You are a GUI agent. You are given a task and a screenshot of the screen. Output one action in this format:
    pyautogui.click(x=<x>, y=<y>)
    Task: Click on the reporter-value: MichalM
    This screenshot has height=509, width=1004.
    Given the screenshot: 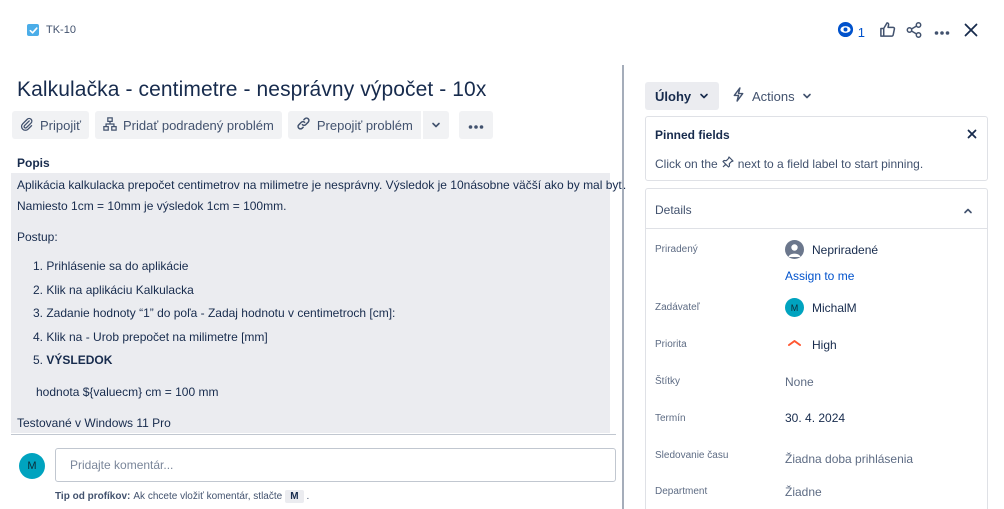 What is the action you would take?
    pyautogui.click(x=834, y=307)
    